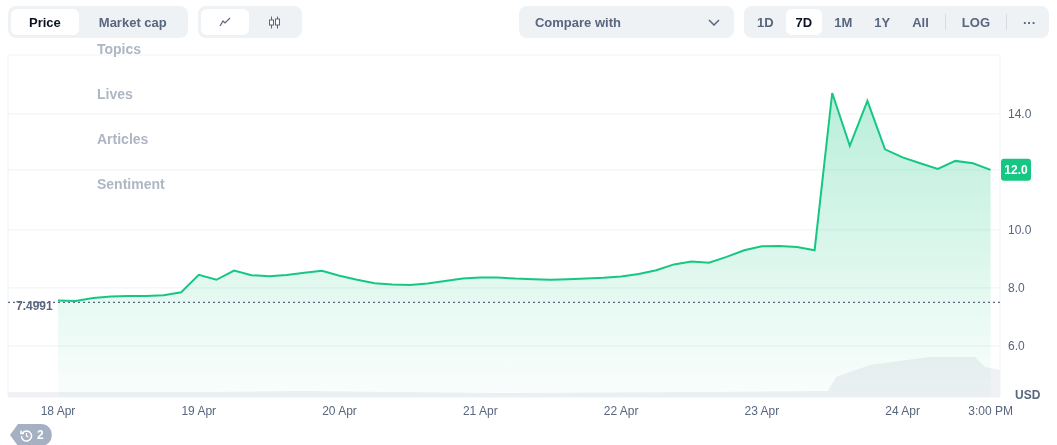 This screenshot has height=445, width=1057. What do you see at coordinates (902, 411) in the screenshot?
I see `x-axis-label: 24 Apr` at bounding box center [902, 411].